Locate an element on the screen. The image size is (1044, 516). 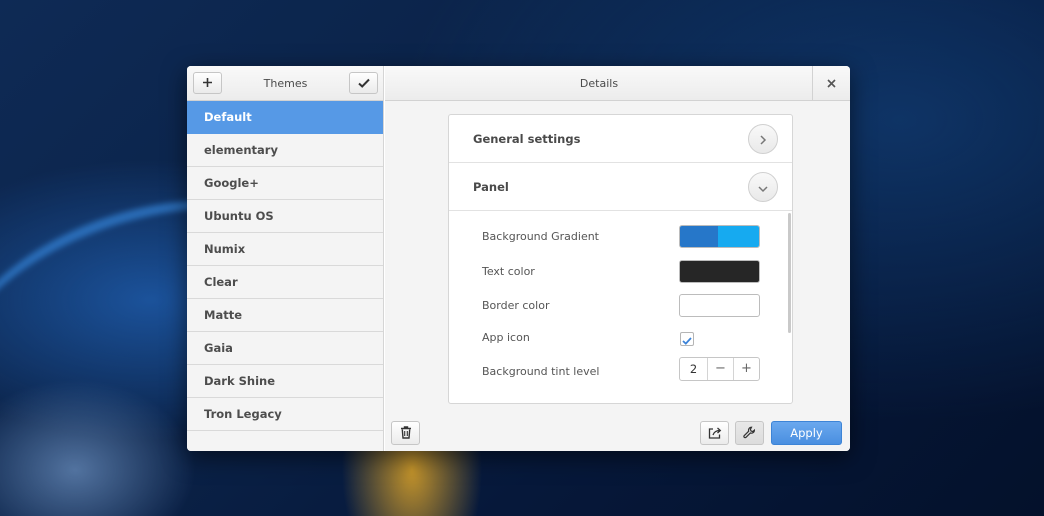
plus-icon is located at coordinates (207, 83).